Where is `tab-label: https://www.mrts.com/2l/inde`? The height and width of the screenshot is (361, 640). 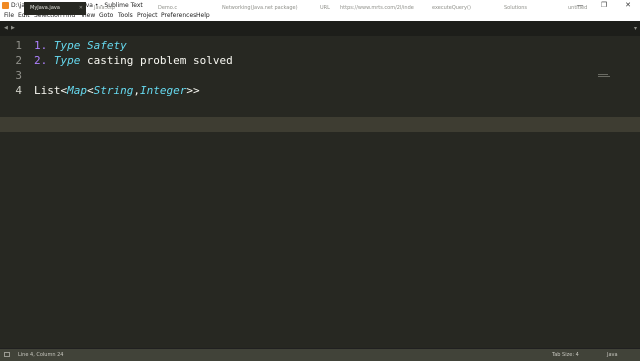
tab-label: https://www.mrts.com/2l/inde is located at coordinates (377, 8).